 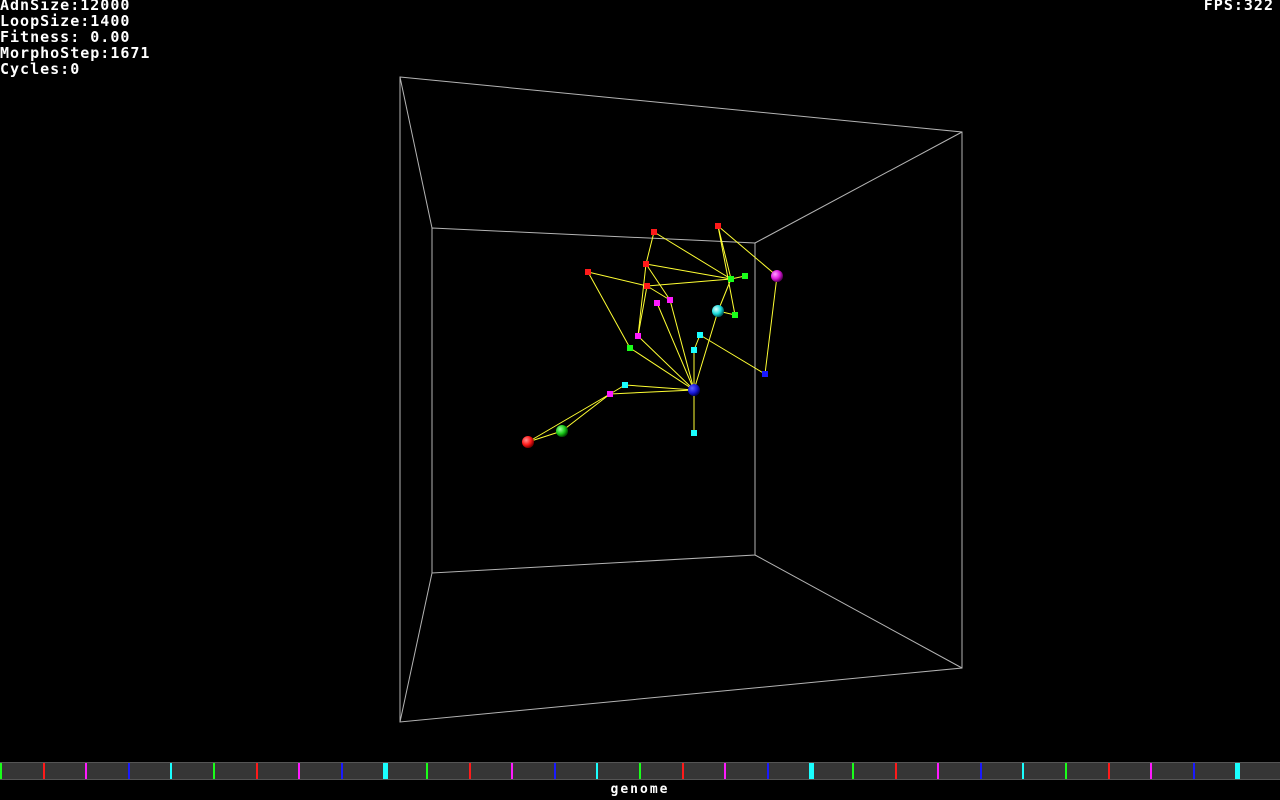 What do you see at coordinates (65, 37) in the screenshot?
I see `fitness-stat: Fitness: 0.00` at bounding box center [65, 37].